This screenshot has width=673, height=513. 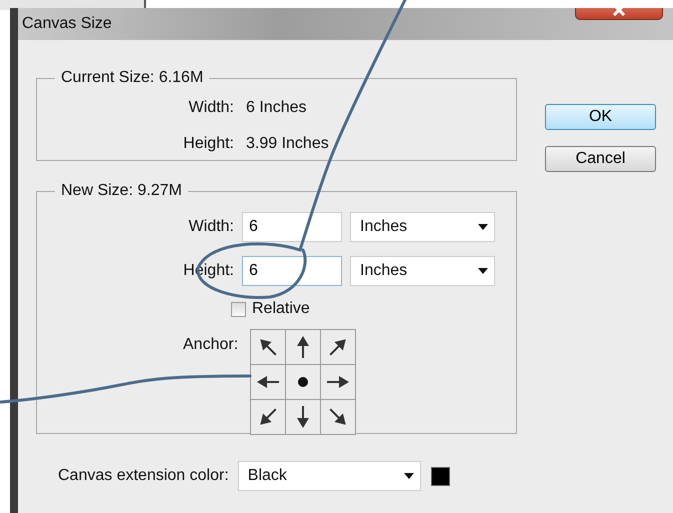 I want to click on field-value: 6 Inches, so click(x=276, y=108).